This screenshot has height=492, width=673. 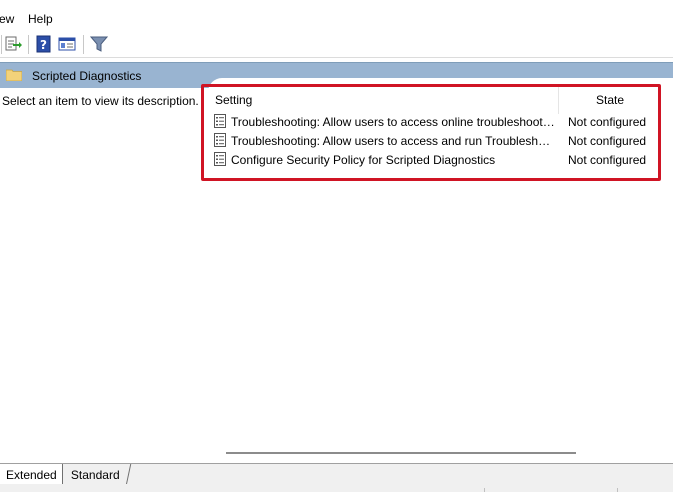 I want to click on help-icon: ?, so click(x=44, y=44).